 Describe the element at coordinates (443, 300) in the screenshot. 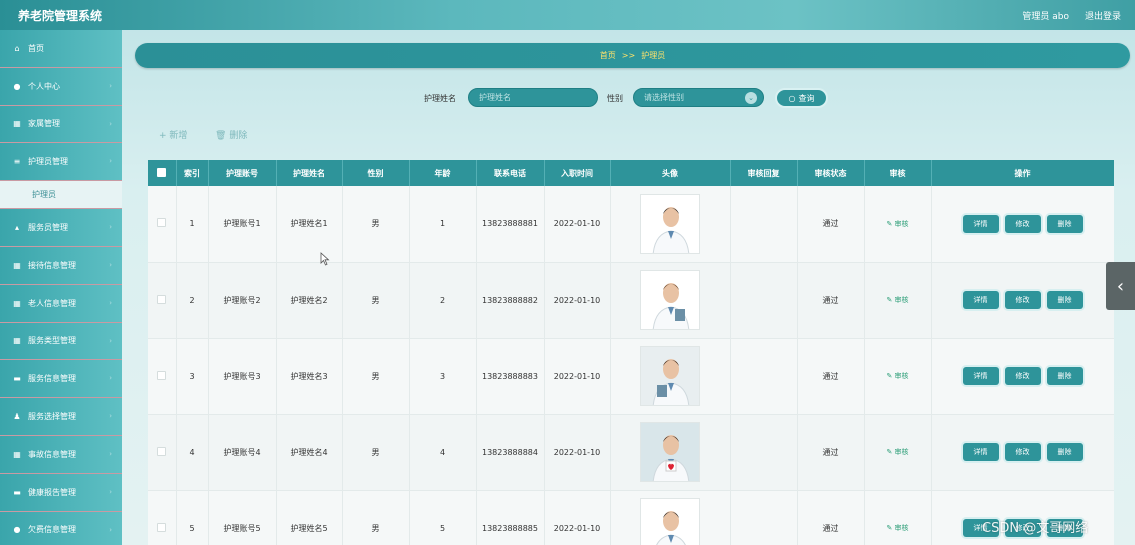

I see `cell-age: 2` at that location.